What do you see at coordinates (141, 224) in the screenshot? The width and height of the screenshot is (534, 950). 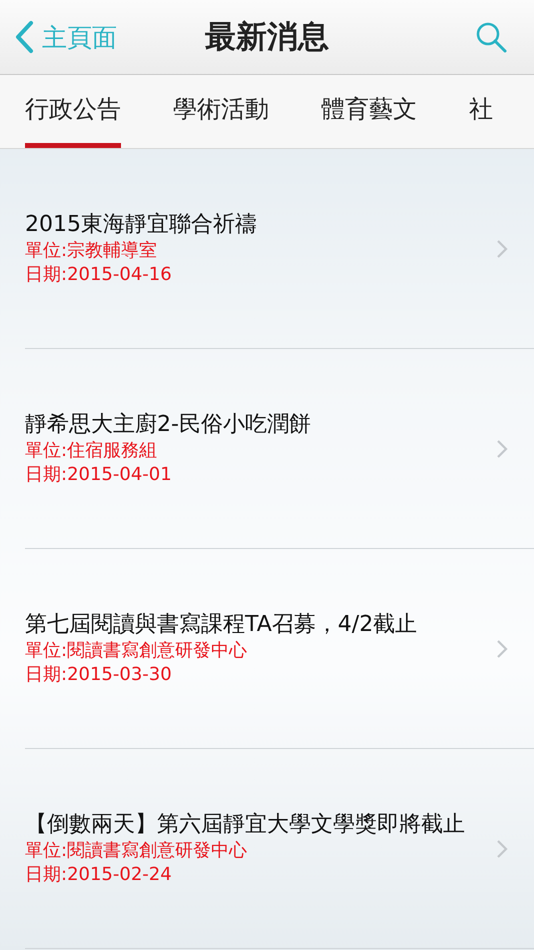 I see `news-title: 2015東海靜宜聯合祈禱` at bounding box center [141, 224].